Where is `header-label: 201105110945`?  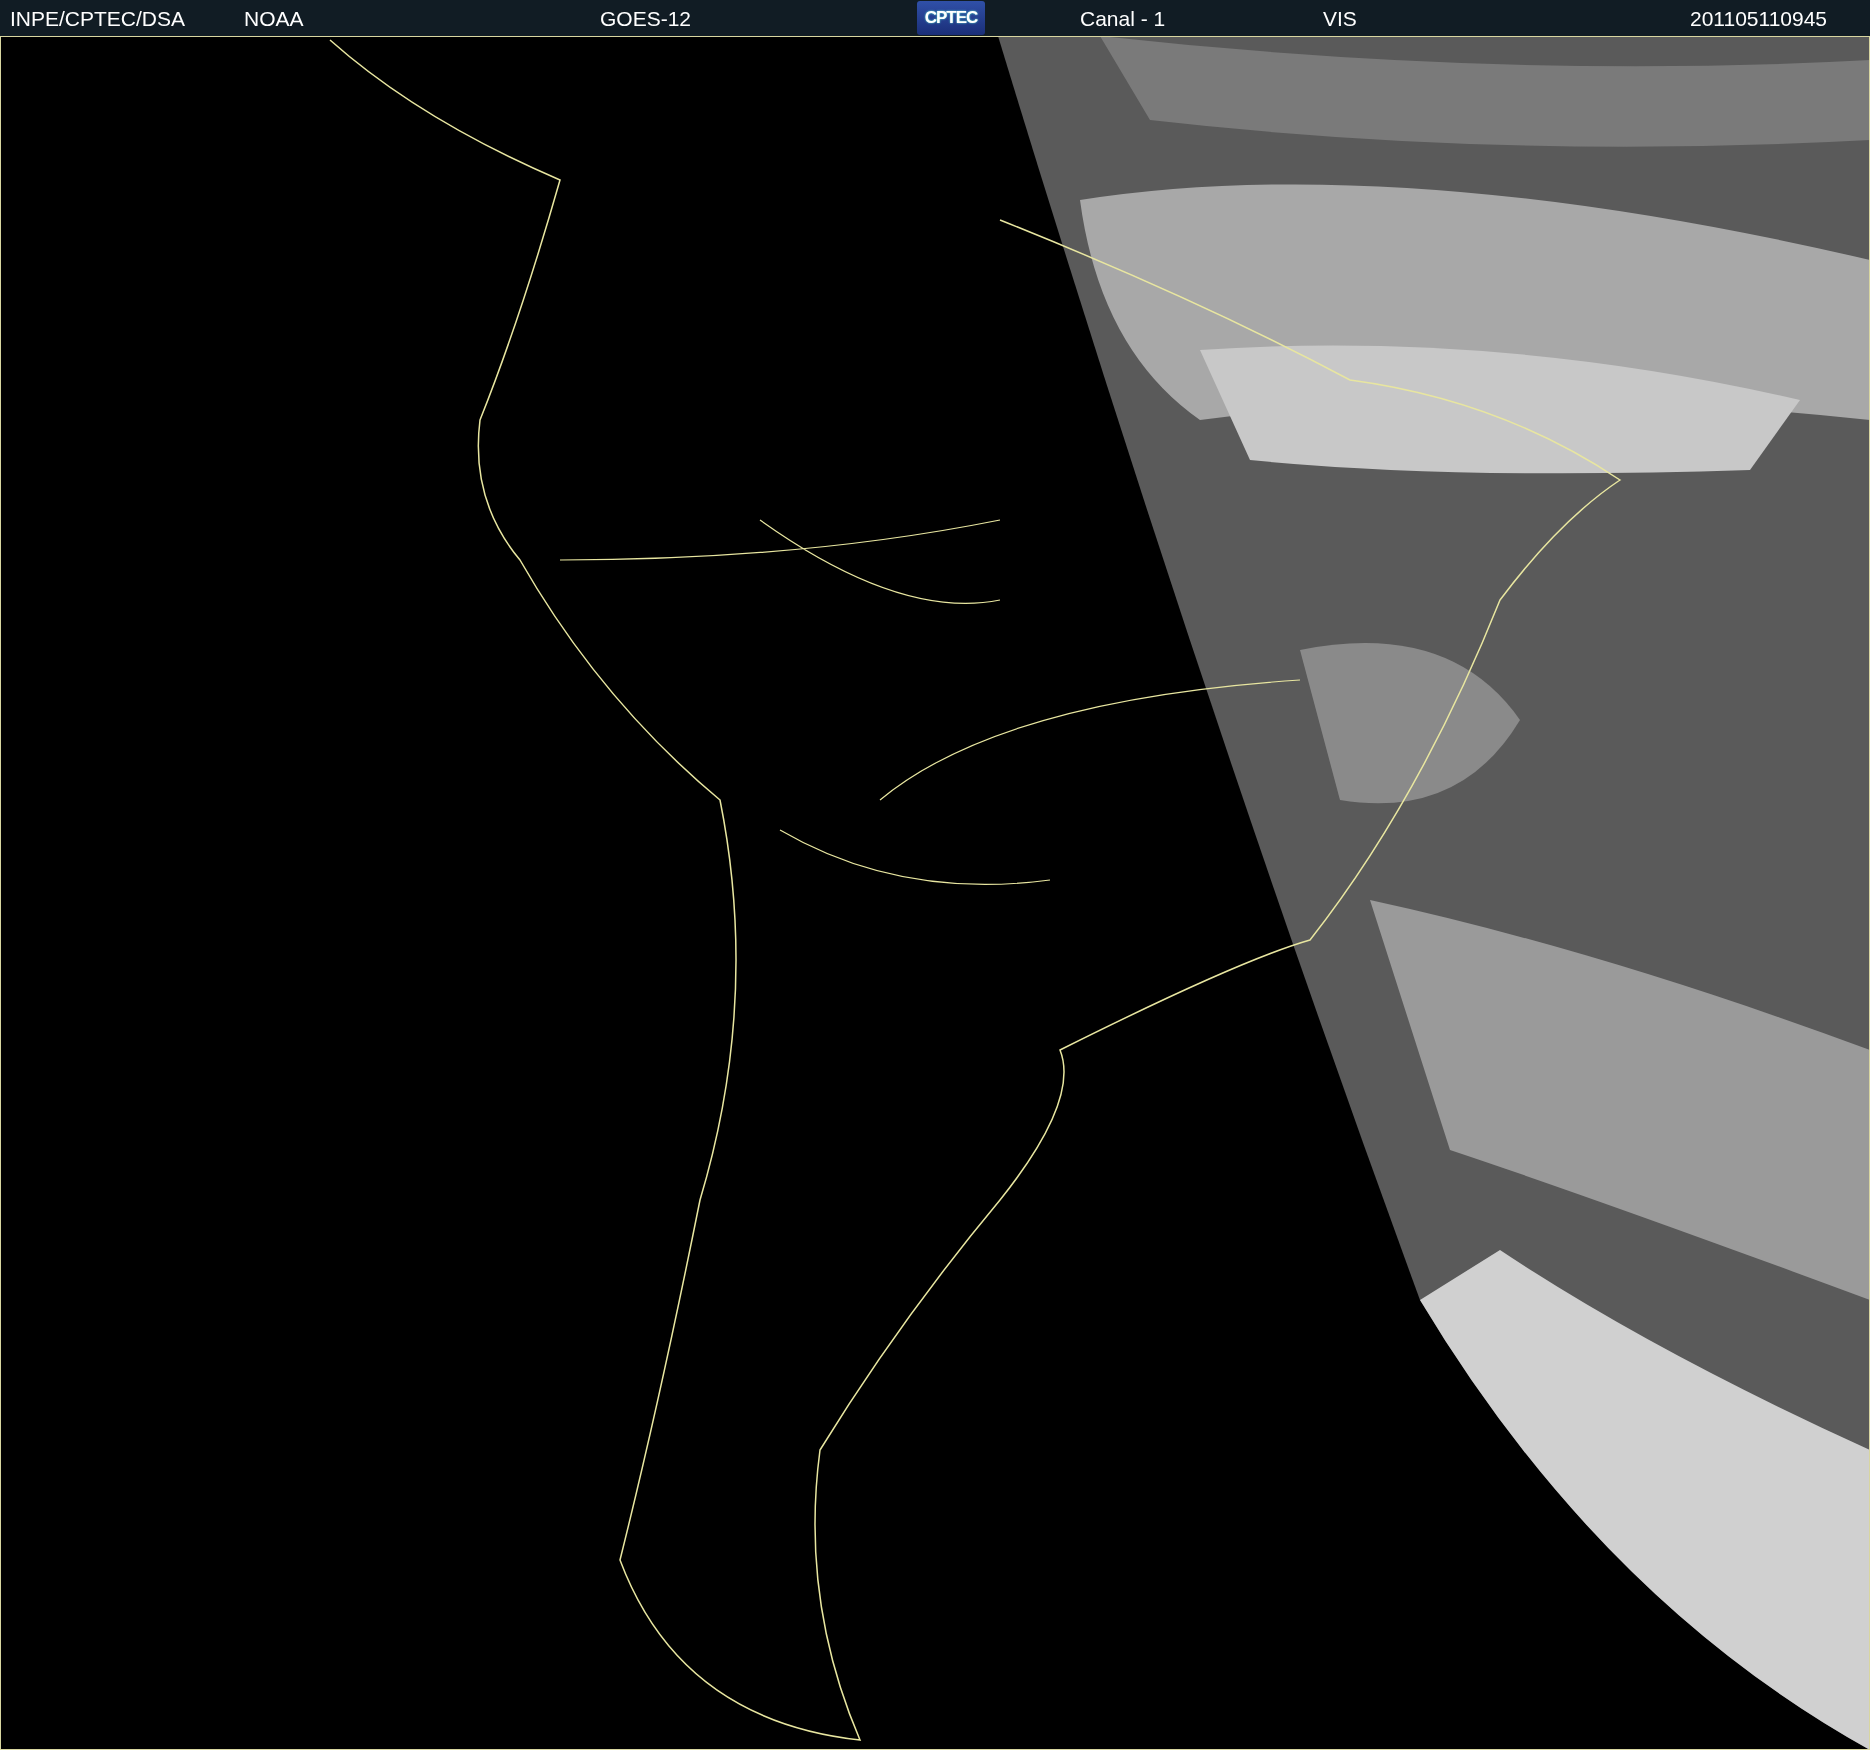
header-label: 201105110945 is located at coordinates (1759, 19).